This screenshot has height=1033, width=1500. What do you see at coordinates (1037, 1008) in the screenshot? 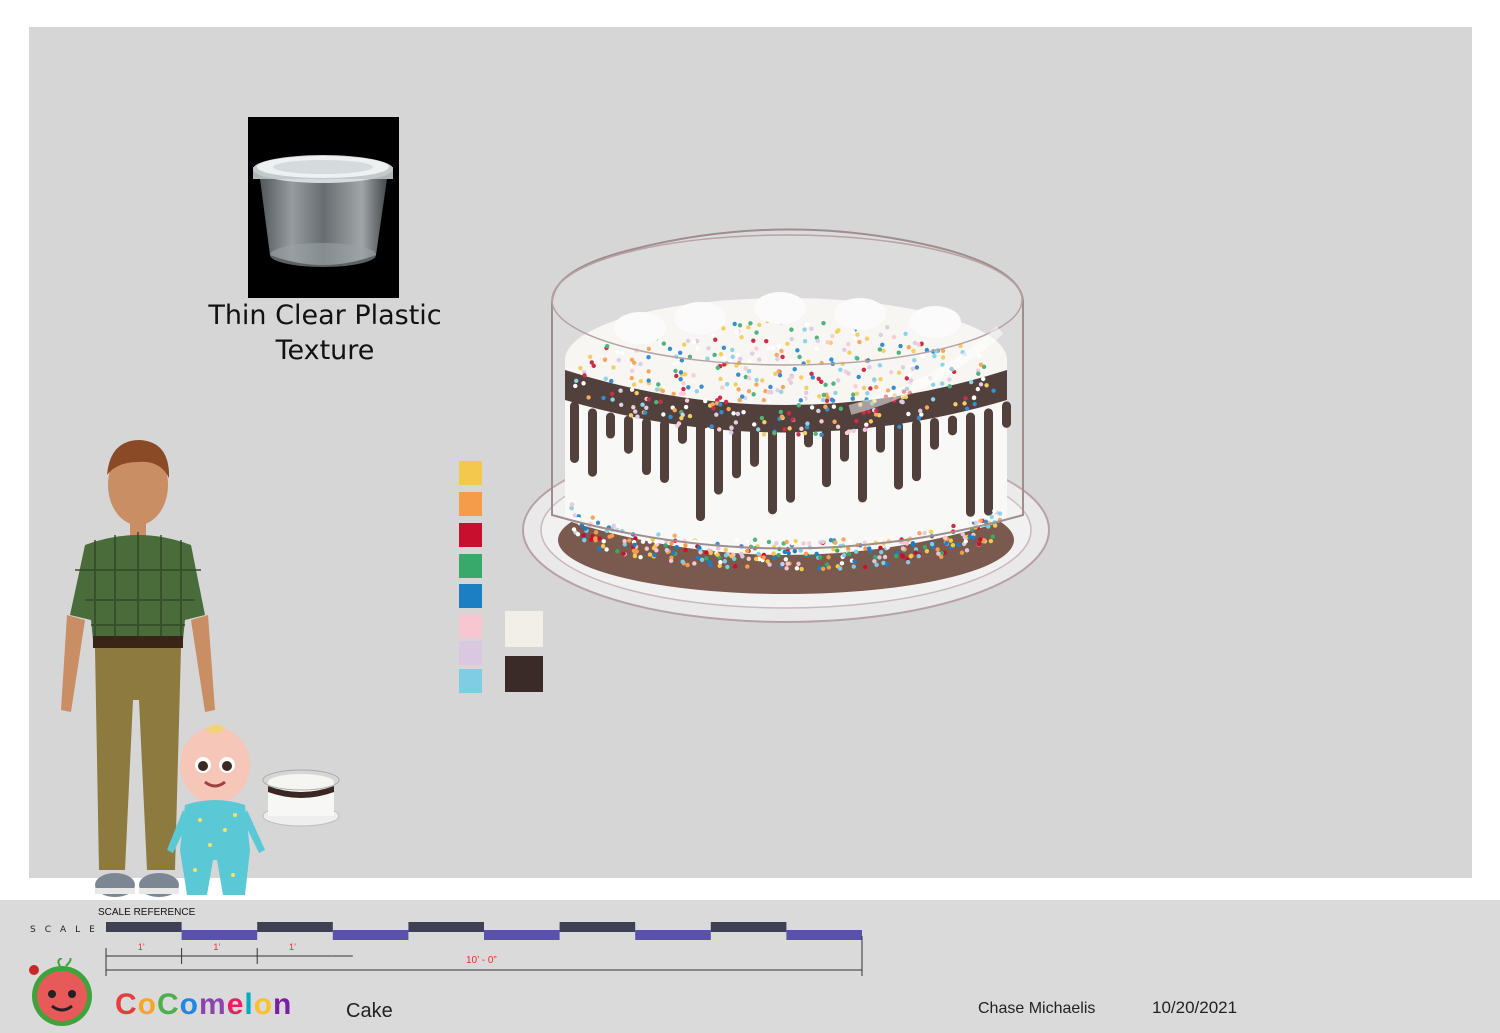
I see `artist-name: Chase Michaelis` at bounding box center [1037, 1008].